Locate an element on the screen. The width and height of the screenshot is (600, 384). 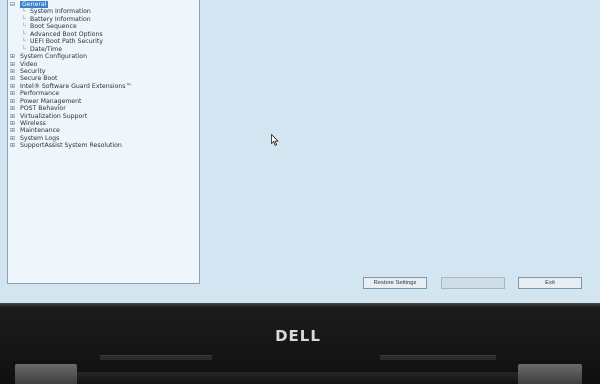
tree-category: ⊞ System Configuration is located at coordinates (103, 56).